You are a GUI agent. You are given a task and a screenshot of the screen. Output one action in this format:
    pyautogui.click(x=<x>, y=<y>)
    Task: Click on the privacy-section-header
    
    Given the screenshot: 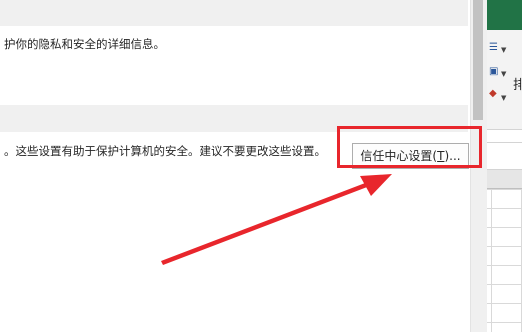 What is the action you would take?
    pyautogui.click(x=234, y=13)
    